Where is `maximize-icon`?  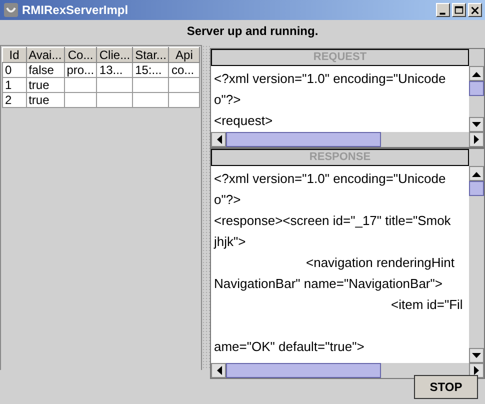
maximize-icon is located at coordinates (459, 10).